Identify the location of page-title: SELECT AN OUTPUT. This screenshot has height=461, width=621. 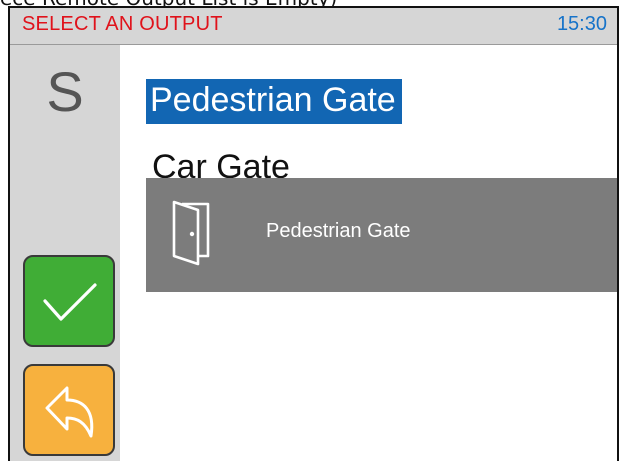
(122, 24).